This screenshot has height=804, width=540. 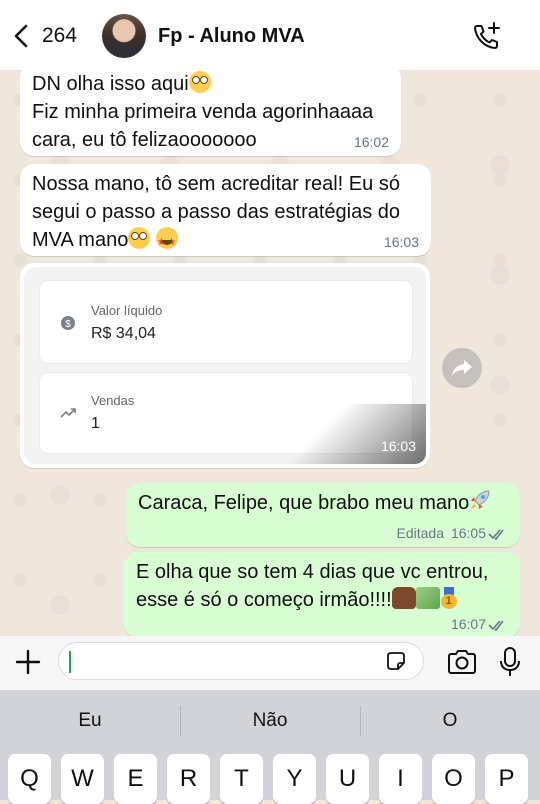 What do you see at coordinates (294, 779) in the screenshot?
I see `key-y: Y` at bounding box center [294, 779].